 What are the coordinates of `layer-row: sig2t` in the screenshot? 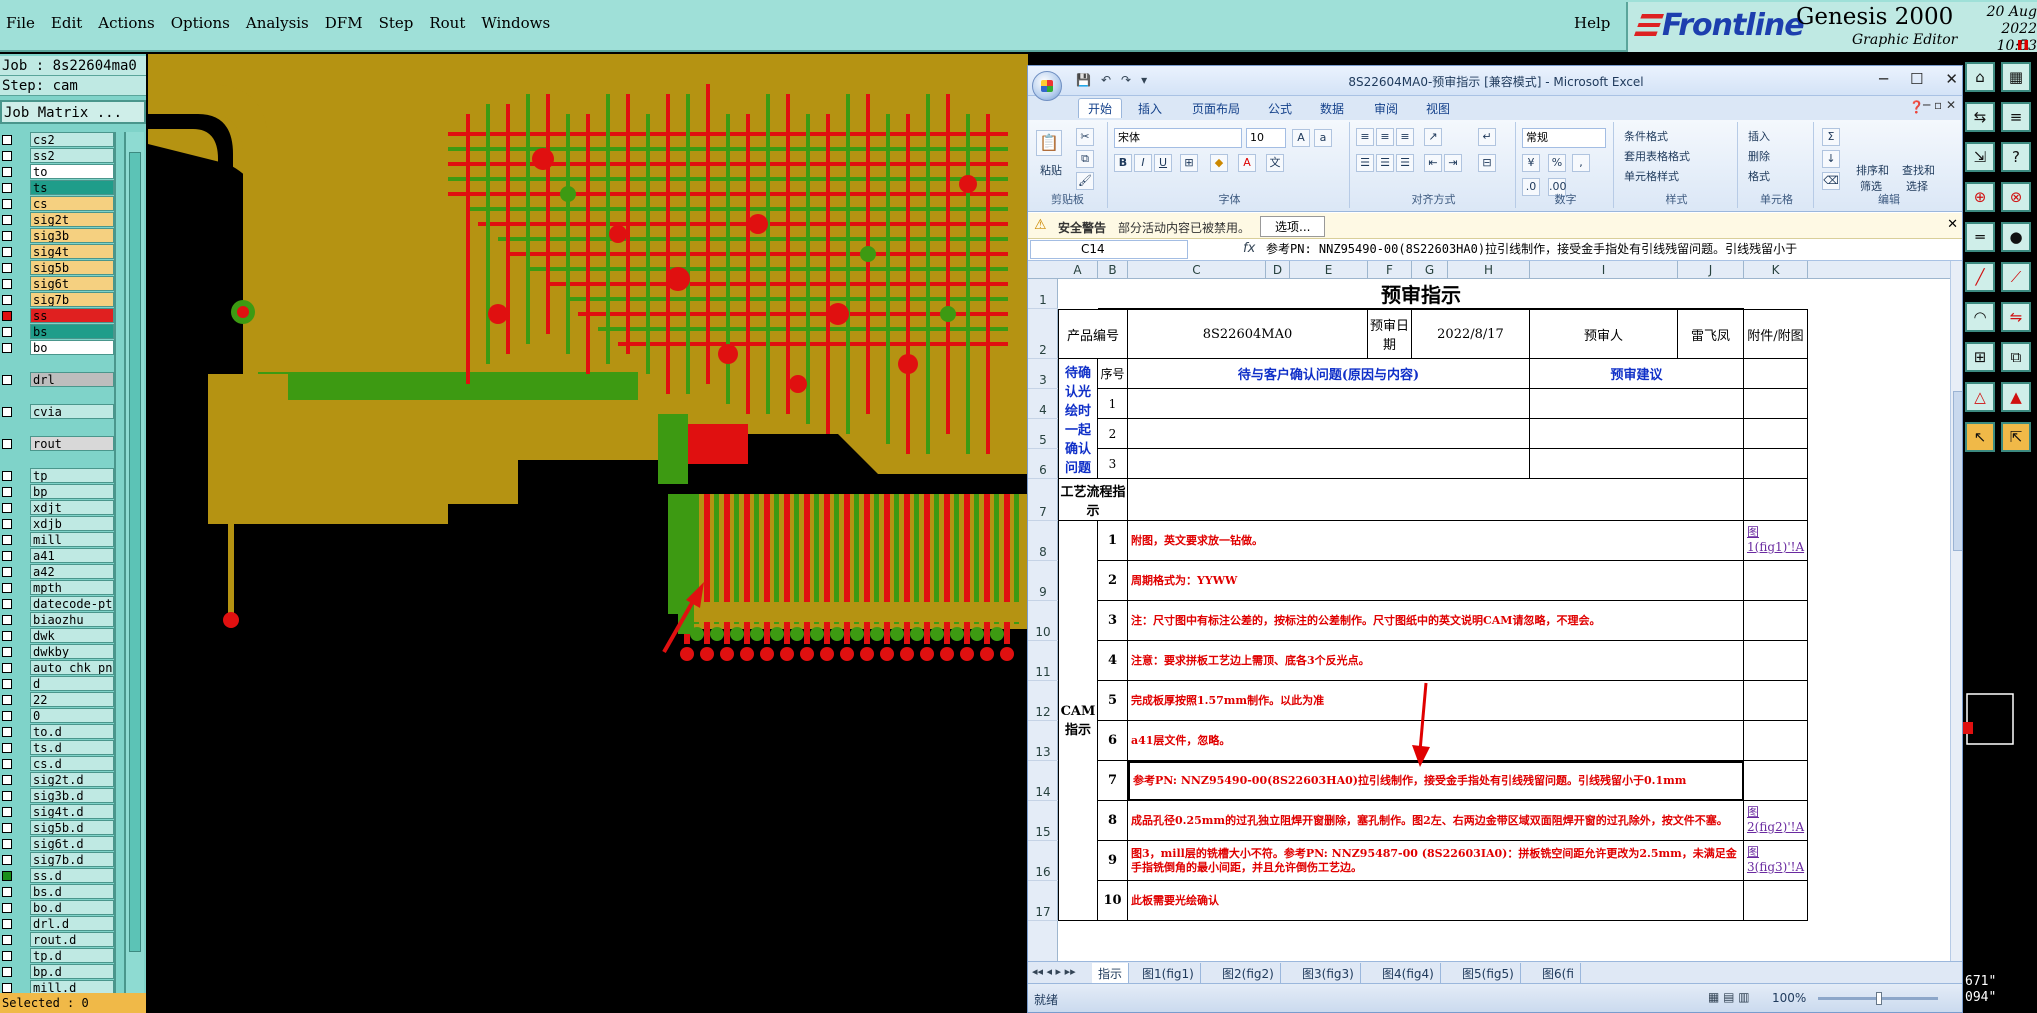 It's located at (57, 220).